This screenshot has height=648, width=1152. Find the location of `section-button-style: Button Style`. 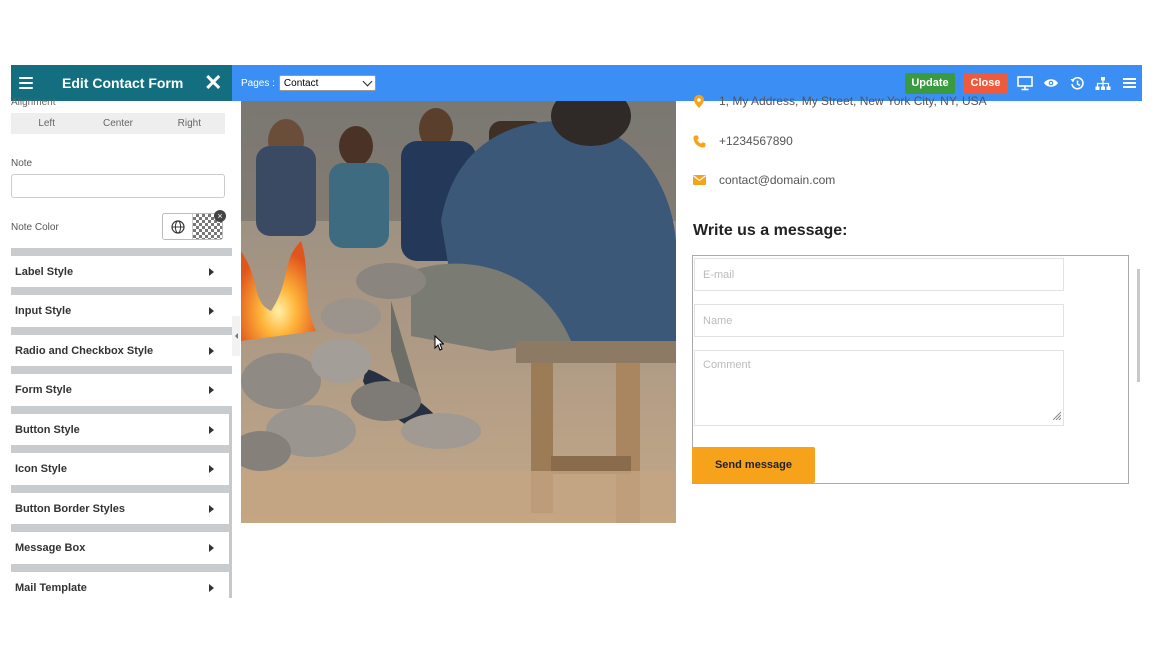

section-button-style: Button Style is located at coordinates (121, 426).